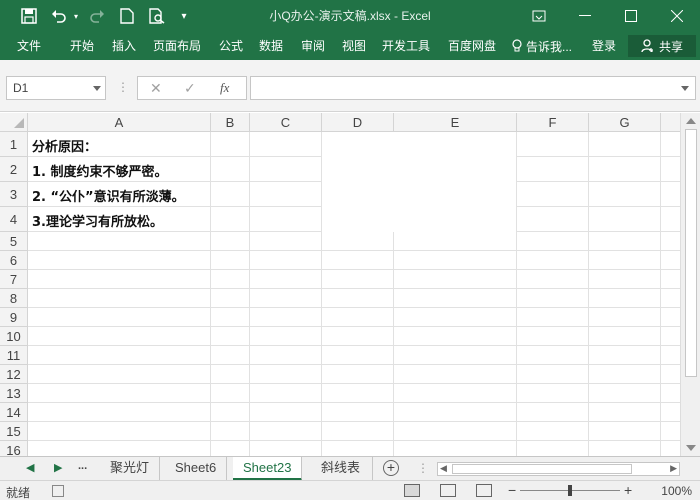 The height and width of the screenshot is (500, 700). Describe the element at coordinates (455, 122) in the screenshot. I see `column-header-e: E` at that location.